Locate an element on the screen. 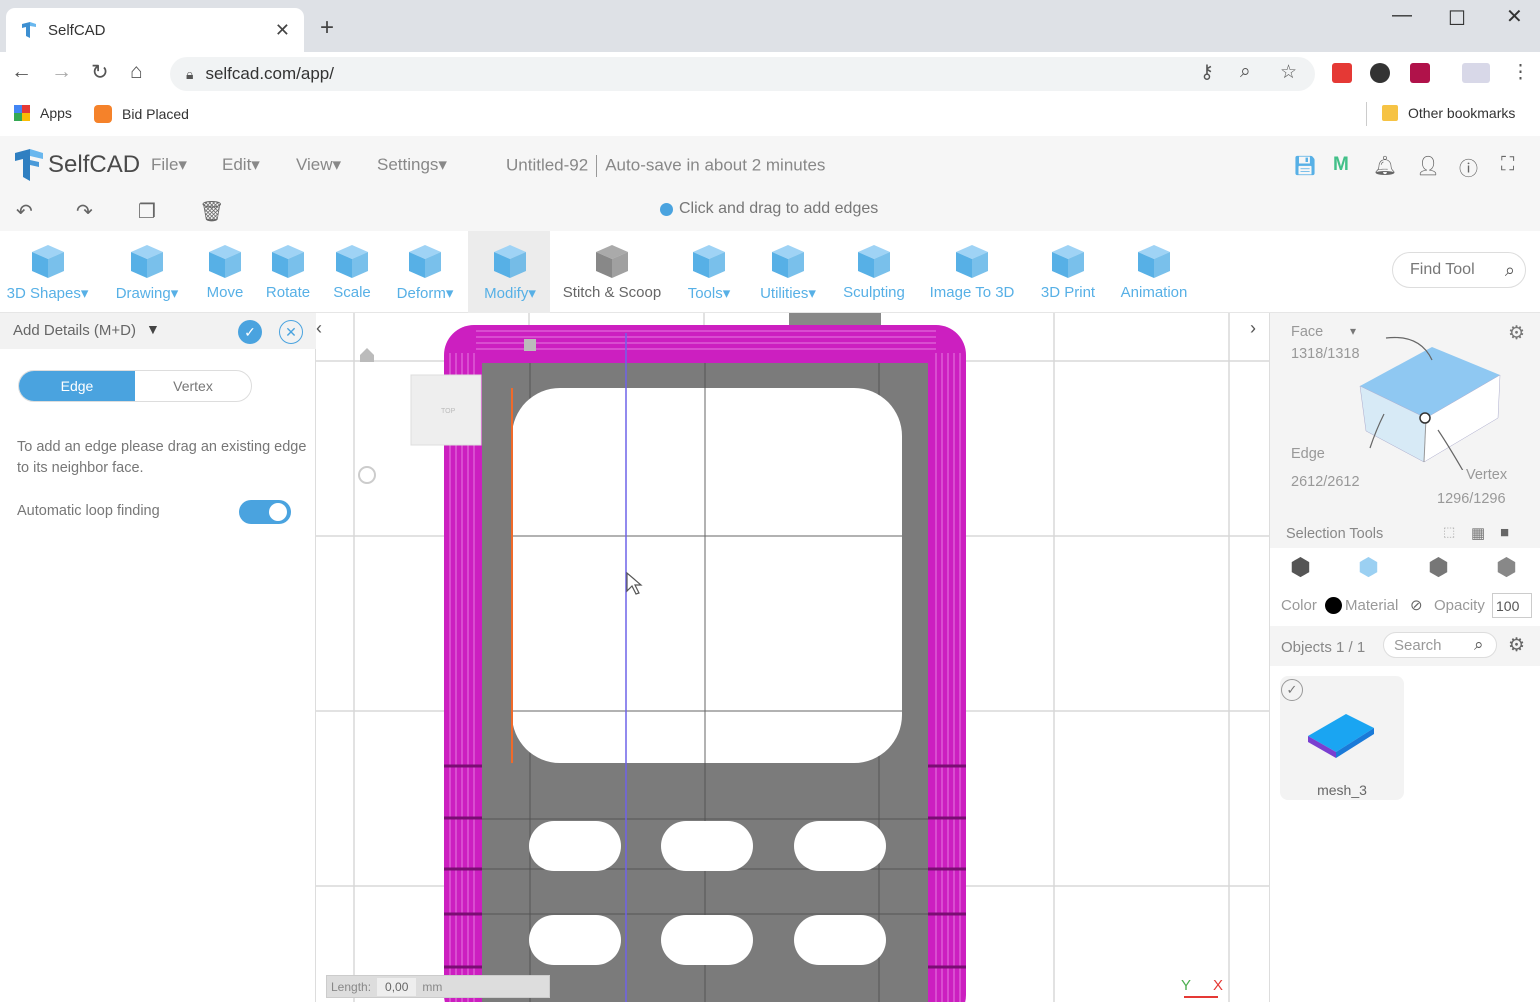  tool-print: 3D Print is located at coordinates (1068, 270).